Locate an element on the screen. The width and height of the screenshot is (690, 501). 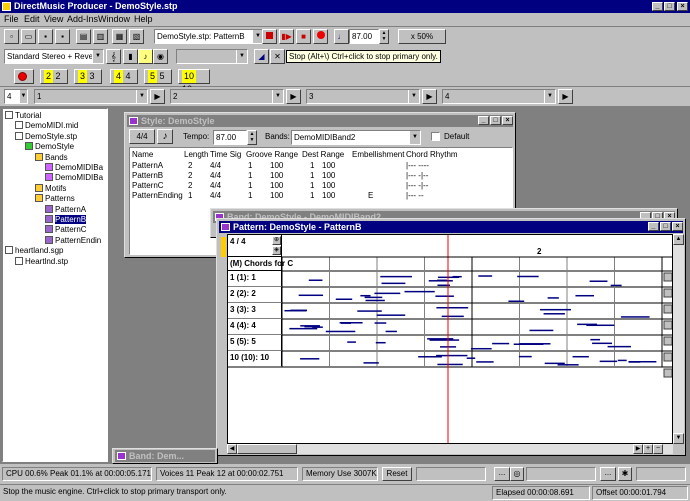
transport-slot-2: 2 ▼ is located at coordinates (227, 96).